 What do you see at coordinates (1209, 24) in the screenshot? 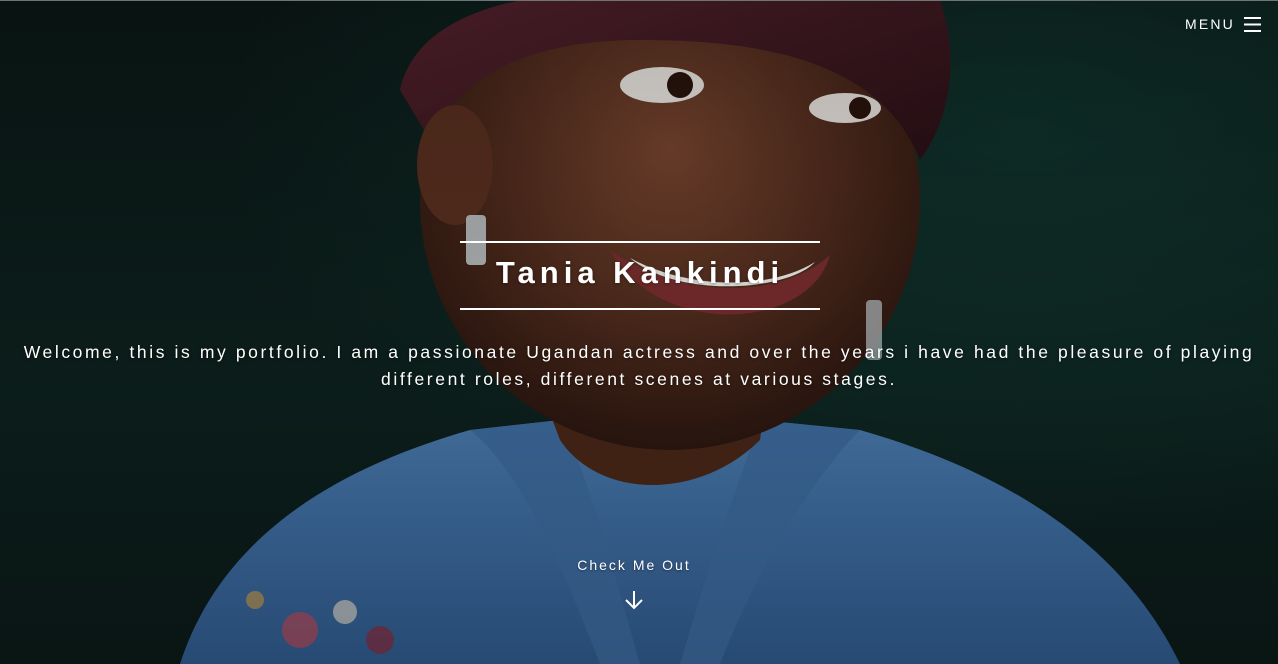
I see `menu-label: MENU` at bounding box center [1209, 24].